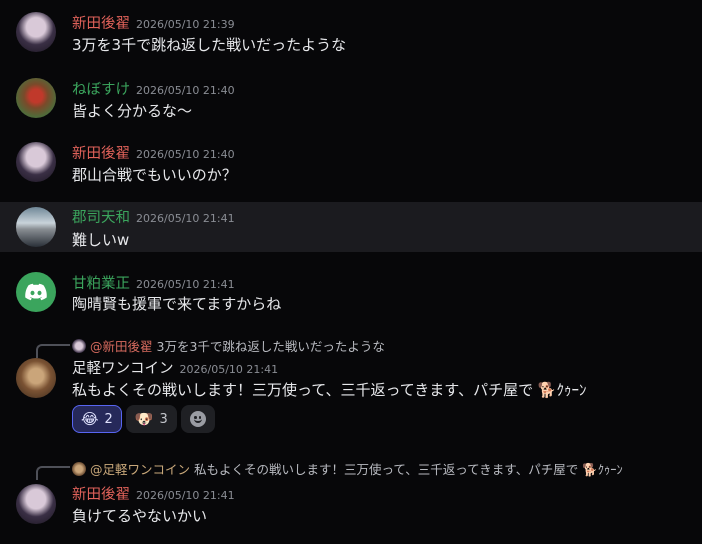 Image resolution: width=702 pixels, height=544 pixels. Describe the element at coordinates (351, 98) in the screenshot. I see `message: ねぼすけ 2026/05/10 21:40 皆よく分かるな～` at that location.